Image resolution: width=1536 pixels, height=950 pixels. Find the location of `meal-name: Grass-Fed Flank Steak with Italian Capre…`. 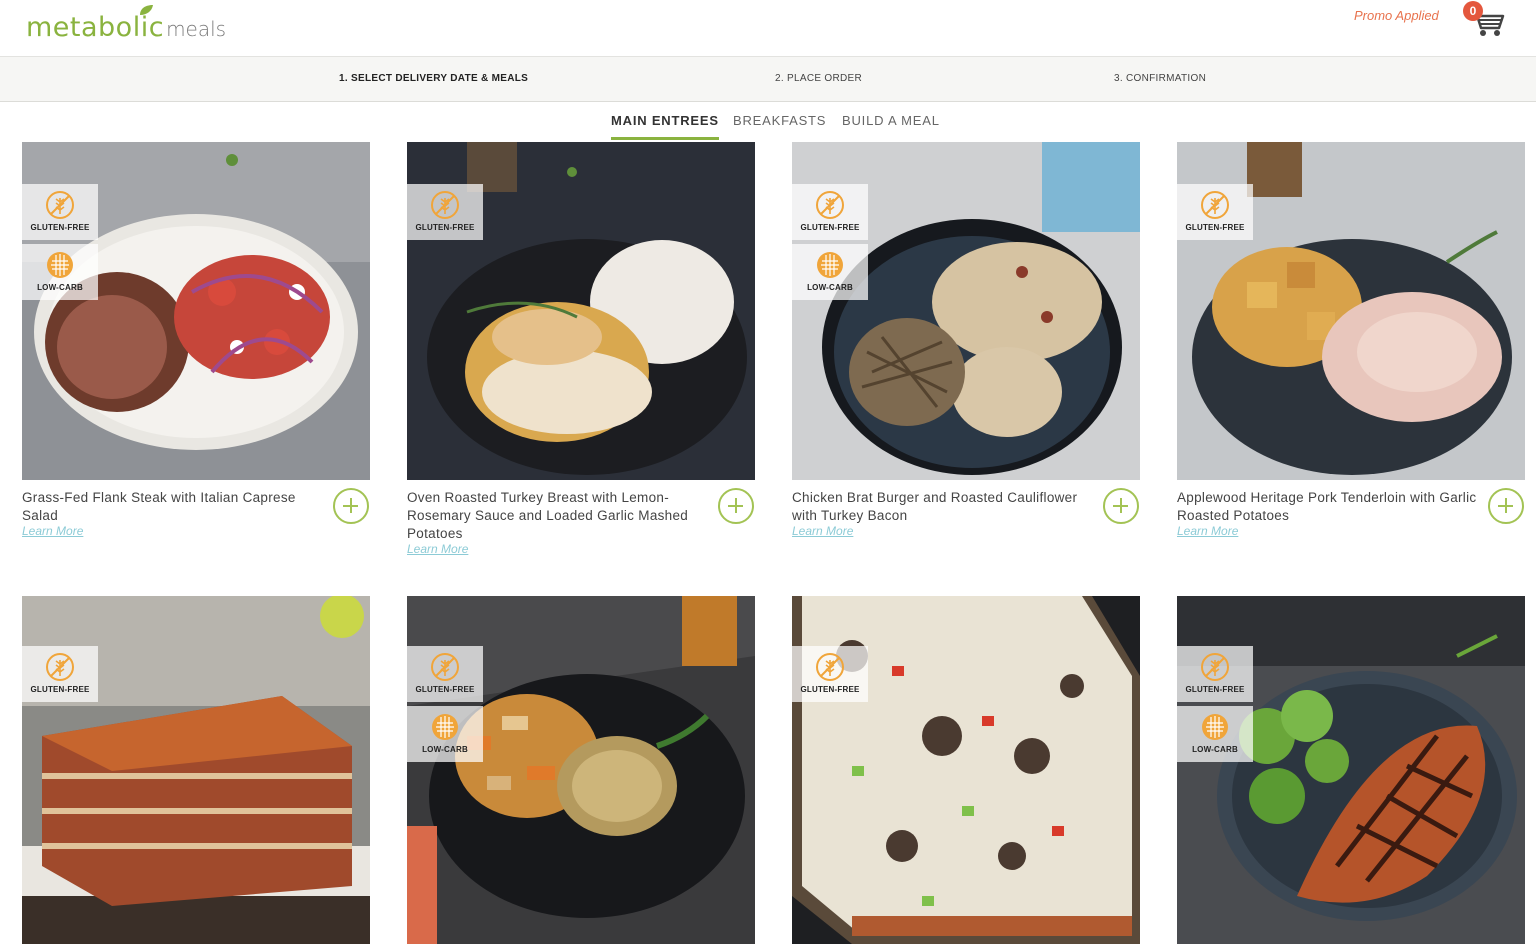

meal-name: Grass-Fed Flank Steak with Italian Capre… is located at coordinates (159, 506).